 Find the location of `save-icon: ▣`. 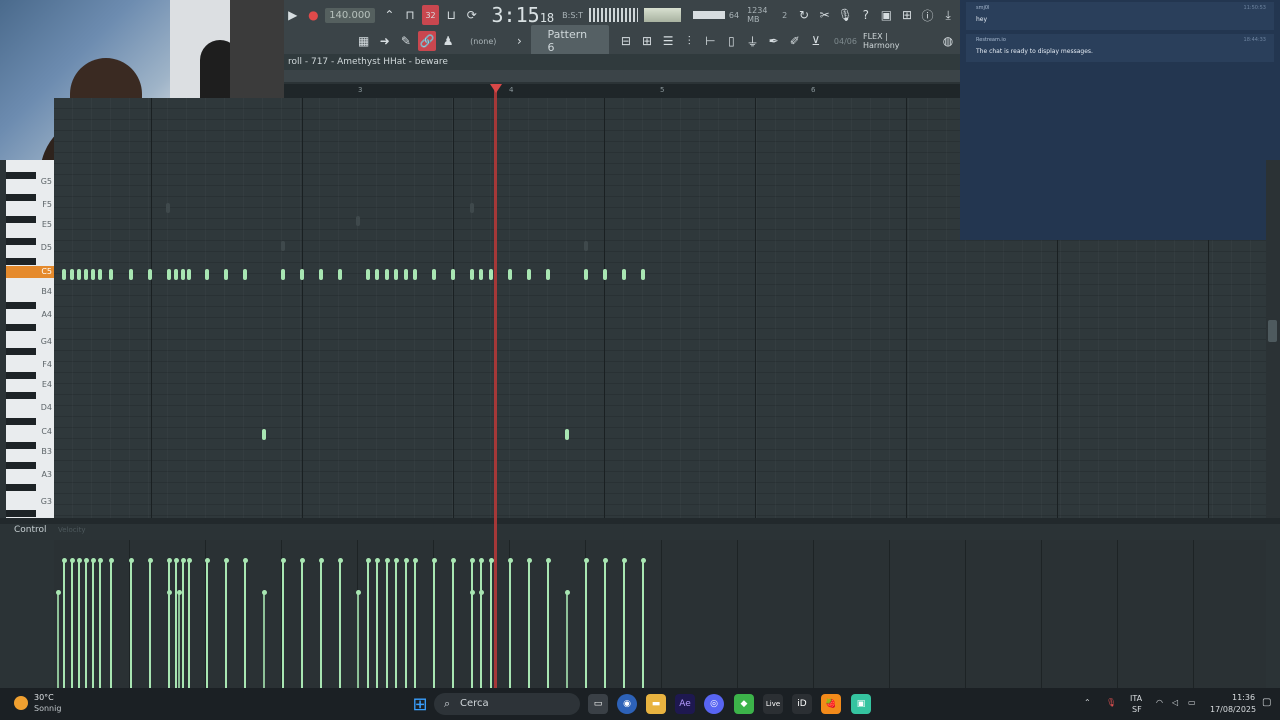

save-icon: ▣ is located at coordinates (887, 15).